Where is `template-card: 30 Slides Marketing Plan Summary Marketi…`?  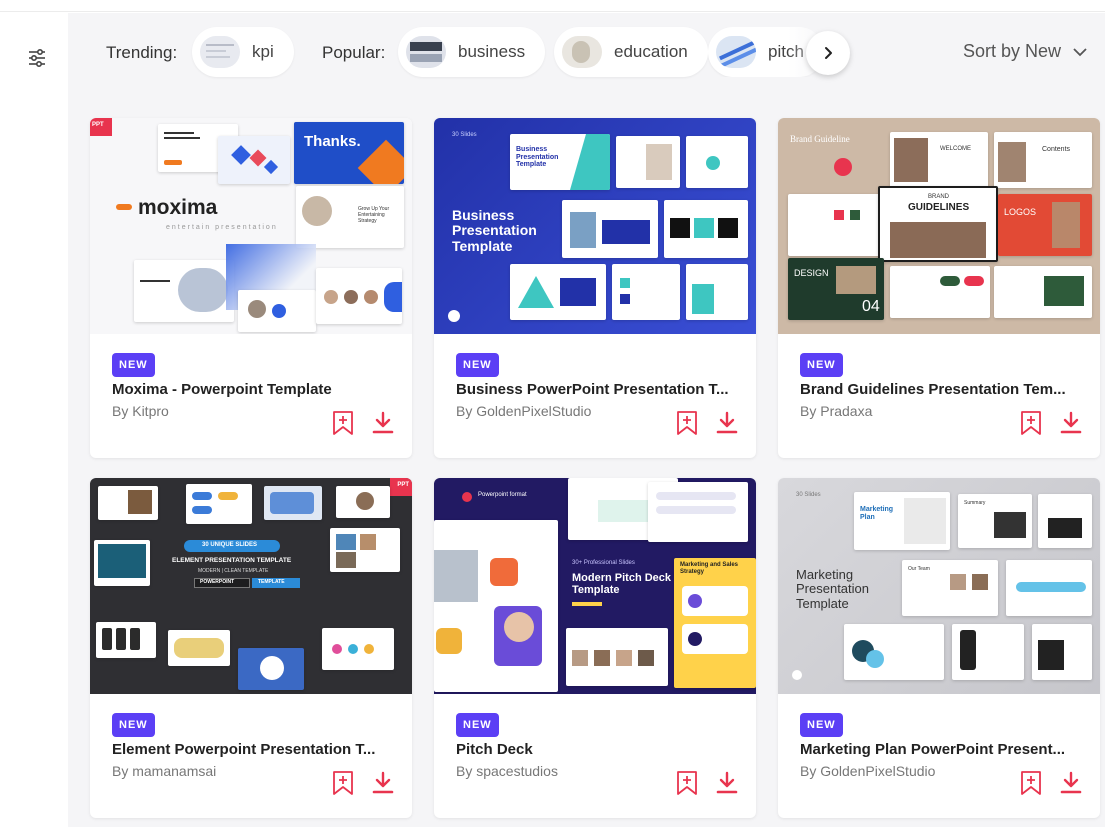 template-card: 30 Slides Marketing Plan Summary Marketi… is located at coordinates (939, 648).